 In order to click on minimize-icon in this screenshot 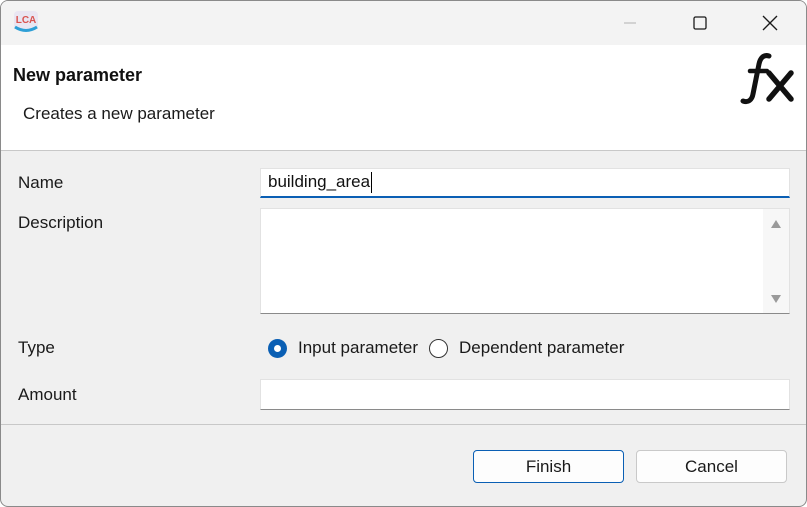, I will do `click(630, 23)`.